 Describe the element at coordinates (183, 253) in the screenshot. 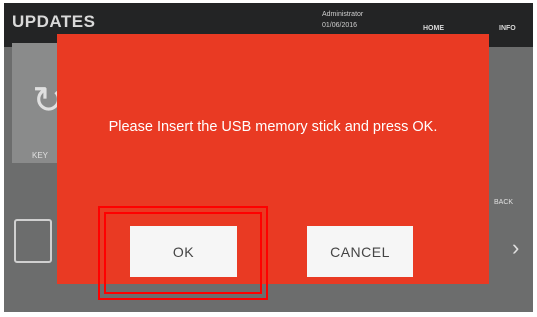

I see `highlight-box-inner` at that location.